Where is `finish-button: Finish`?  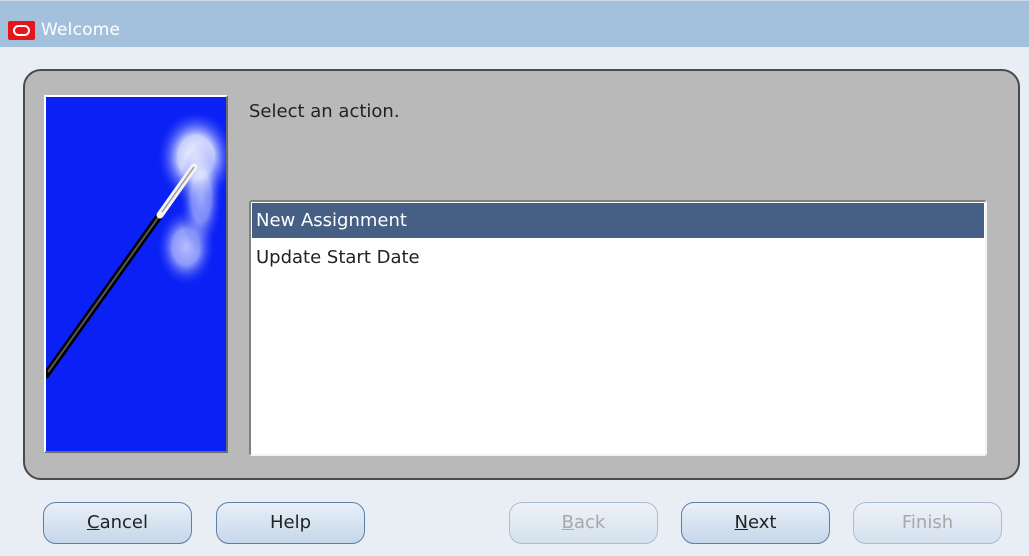 finish-button: Finish is located at coordinates (927, 523).